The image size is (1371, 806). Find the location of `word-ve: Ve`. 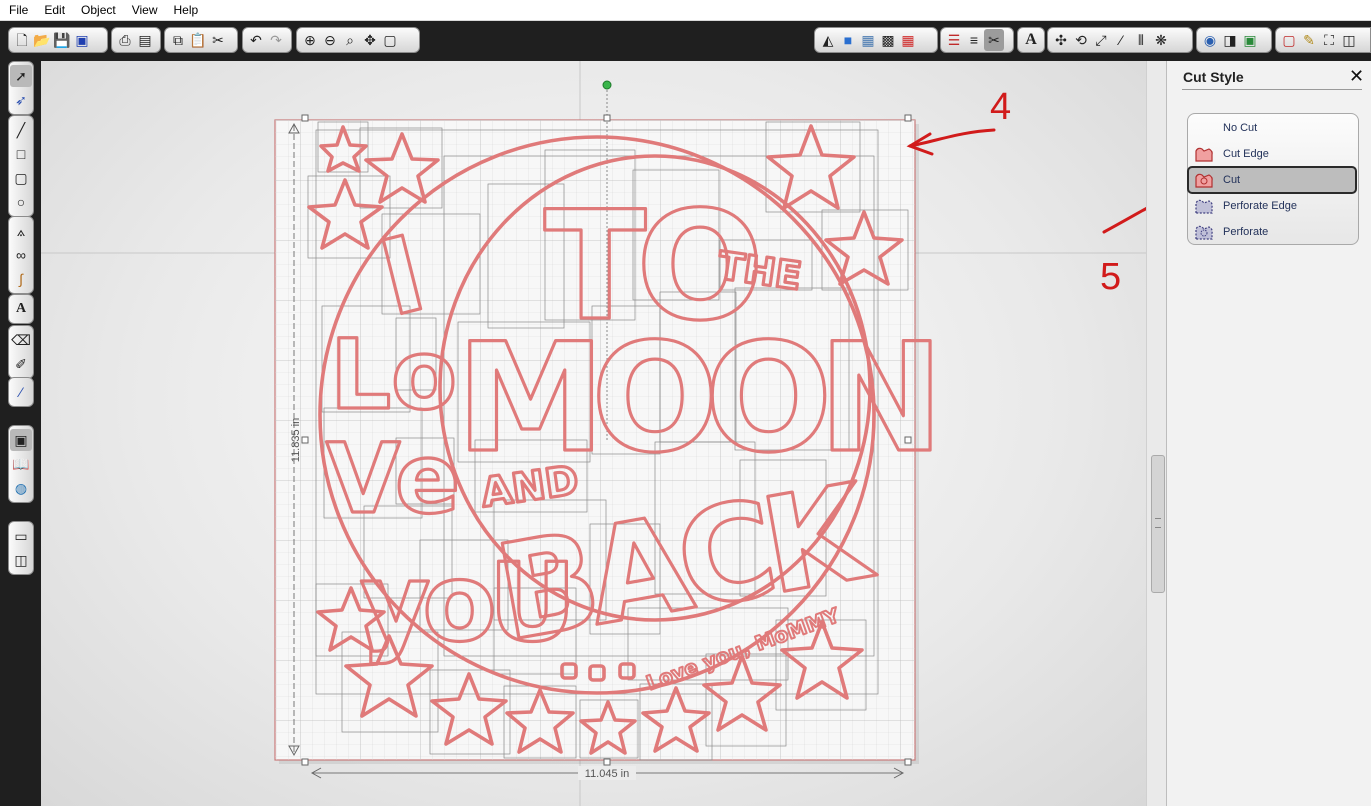

word-ve: Ve is located at coordinates (393, 479).